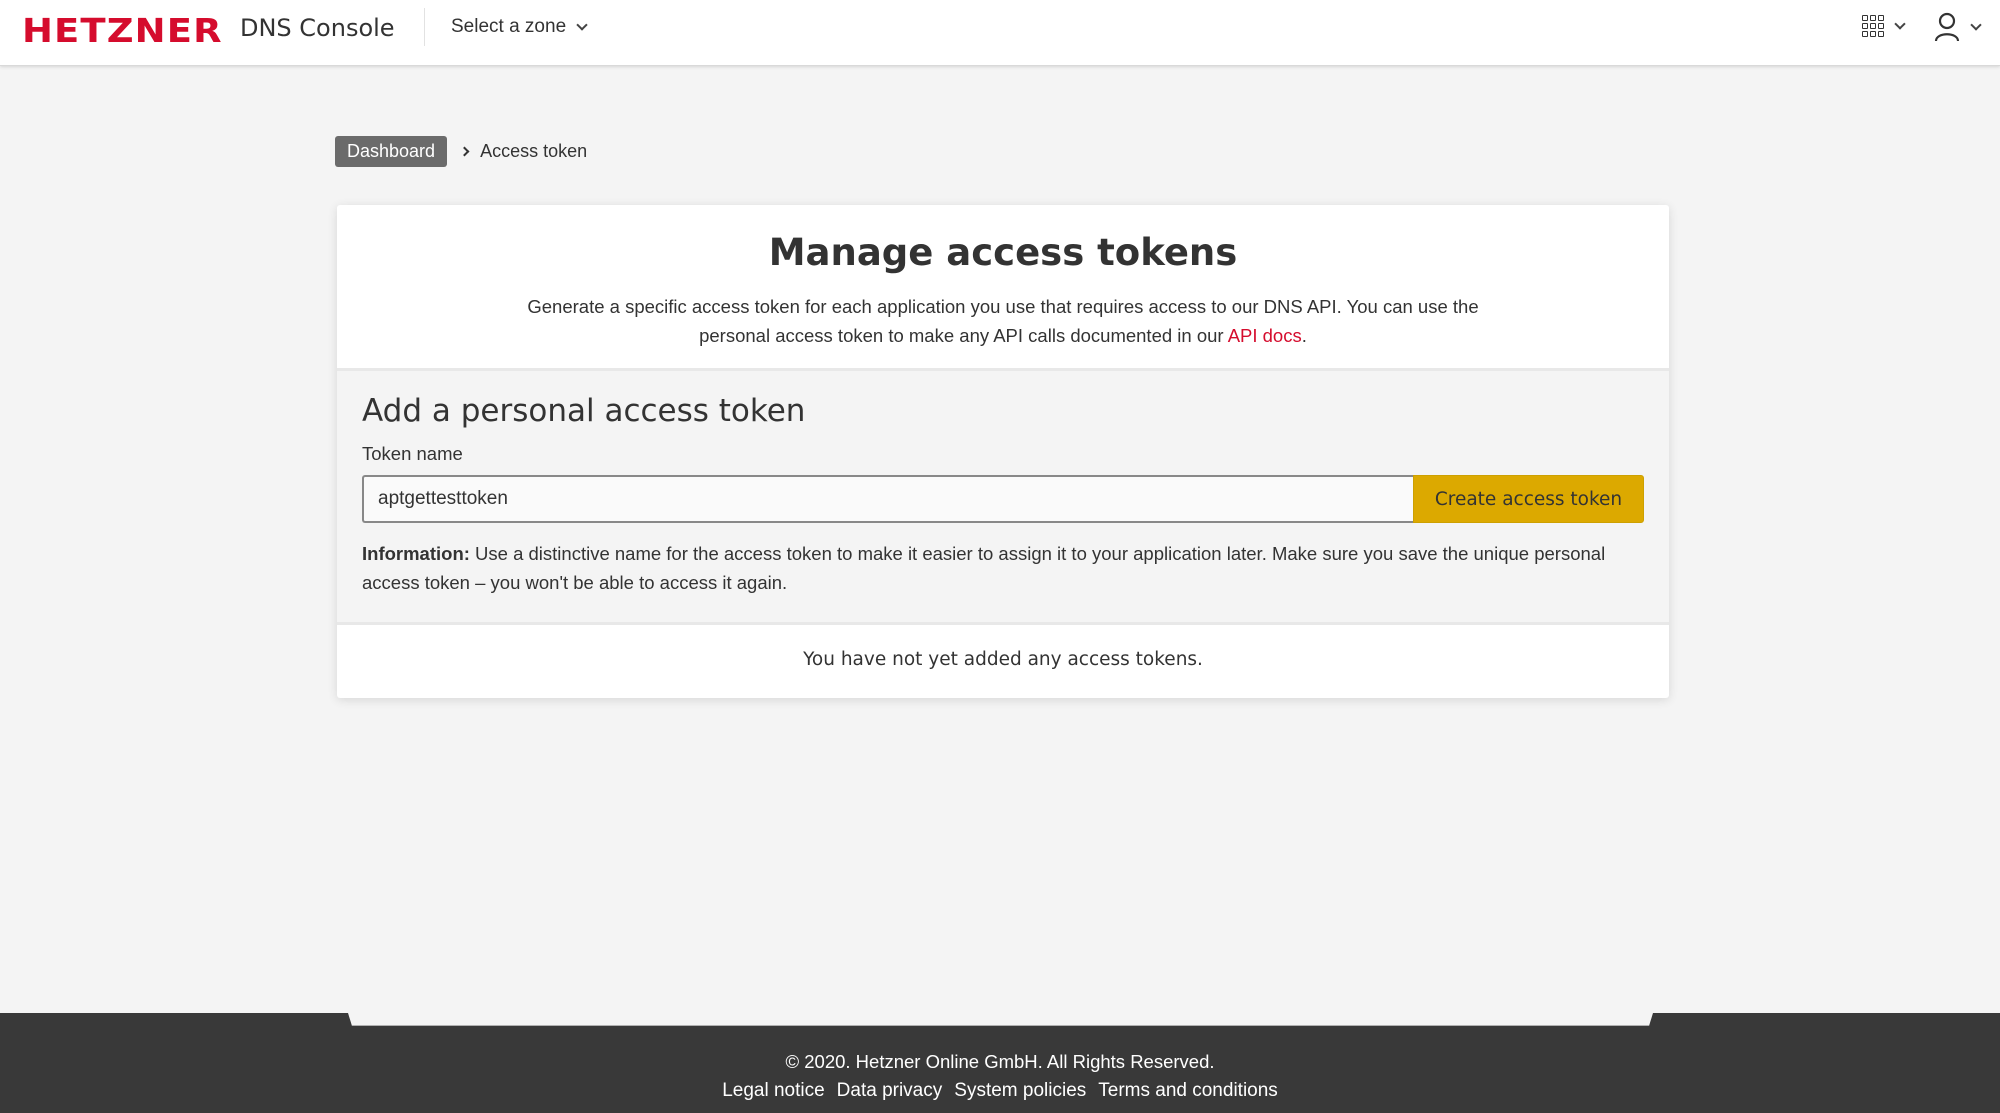  Describe the element at coordinates (412, 453) in the screenshot. I see `token-name-label: Token name` at that location.